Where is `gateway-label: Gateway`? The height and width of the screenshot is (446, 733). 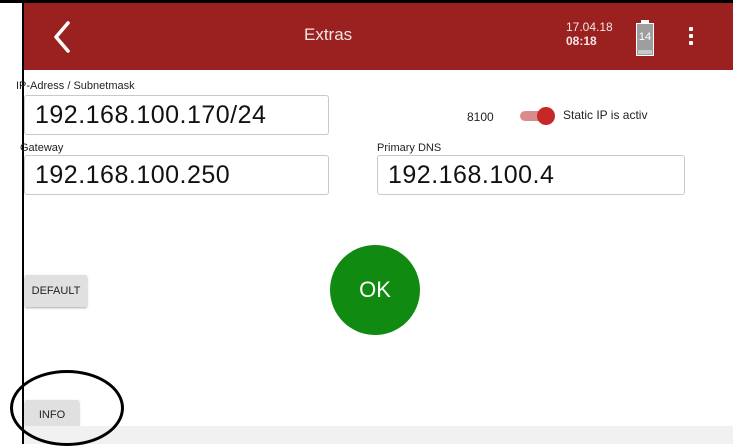 gateway-label: Gateway is located at coordinates (42, 148).